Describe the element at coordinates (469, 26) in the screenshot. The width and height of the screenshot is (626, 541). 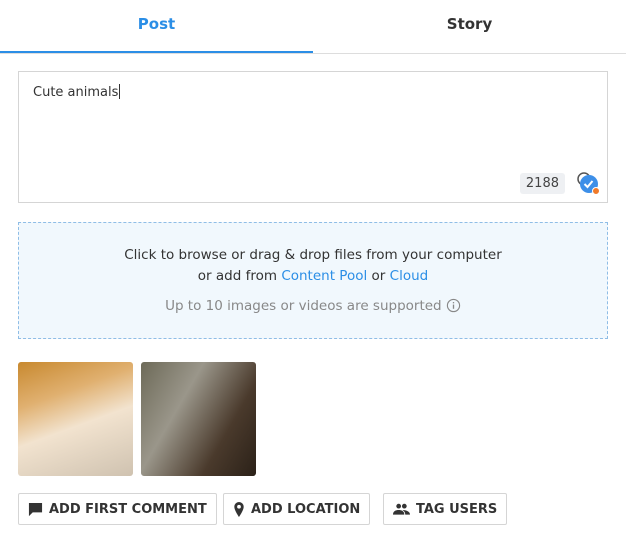
I see `tab-story: Story` at that location.